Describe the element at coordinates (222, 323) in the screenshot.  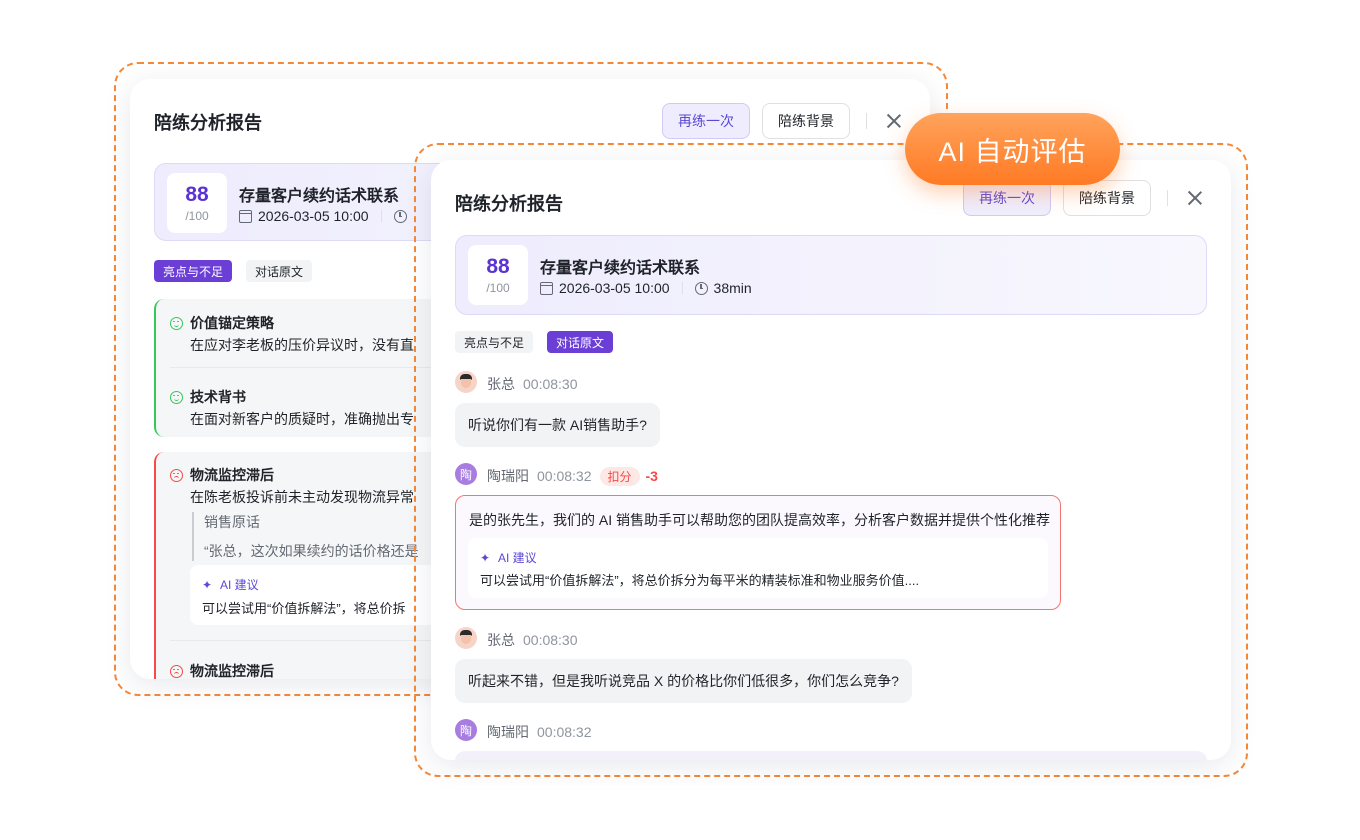
I see `highlight-item-title: 价值锚定策略` at that location.